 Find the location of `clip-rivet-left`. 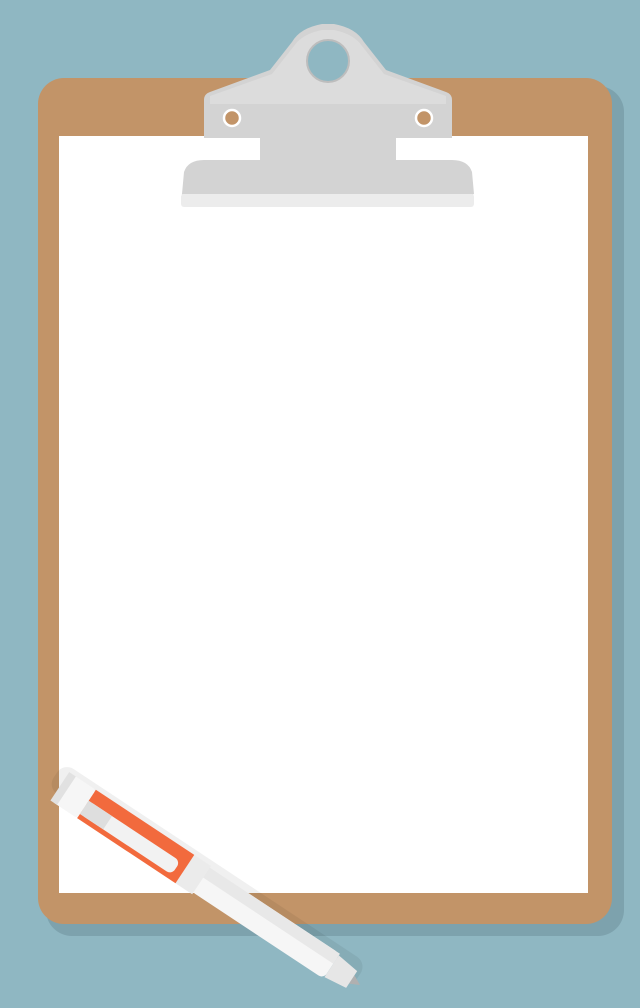

clip-rivet-left is located at coordinates (232, 118).